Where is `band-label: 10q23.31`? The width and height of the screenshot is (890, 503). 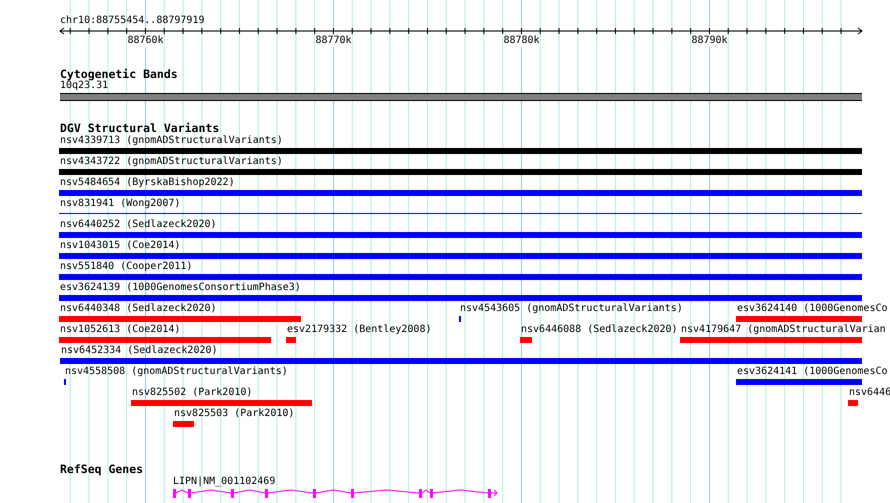 band-label: 10q23.31 is located at coordinates (84, 86).